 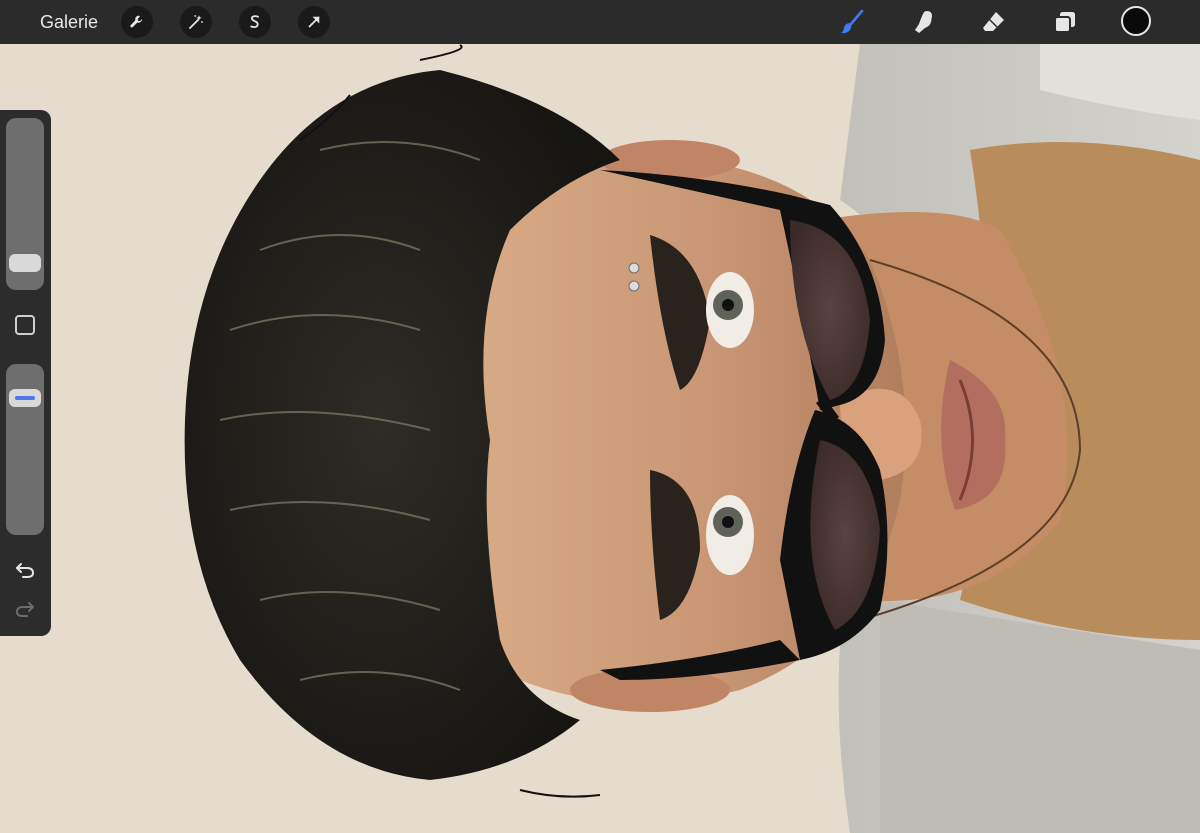 I want to click on arrow-cursor-icon, so click(x=314, y=22).